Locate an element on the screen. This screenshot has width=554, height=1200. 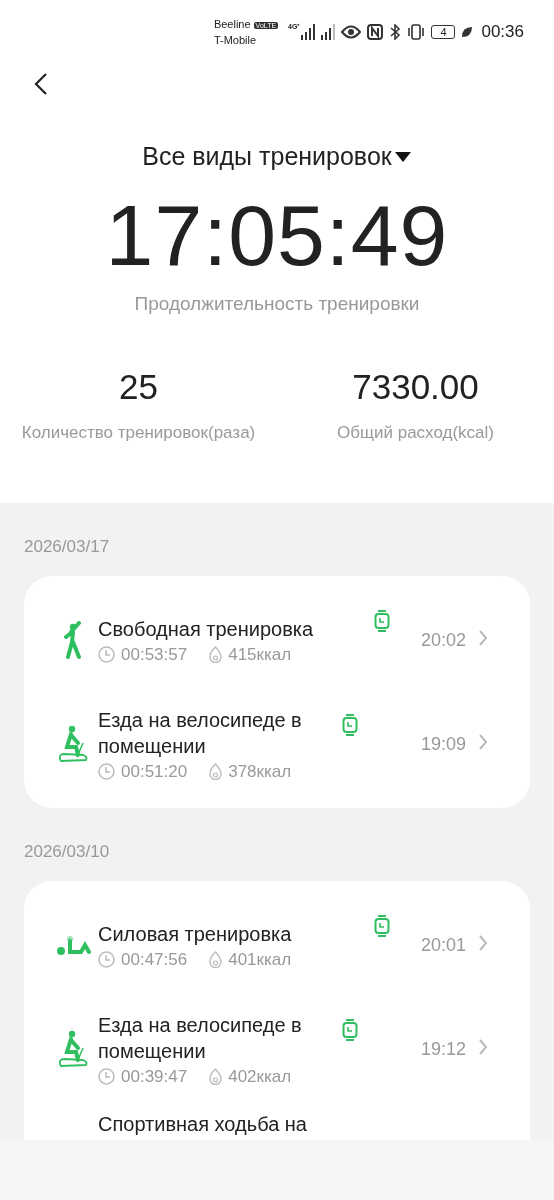
leaf-icon is located at coordinates (467, 32).